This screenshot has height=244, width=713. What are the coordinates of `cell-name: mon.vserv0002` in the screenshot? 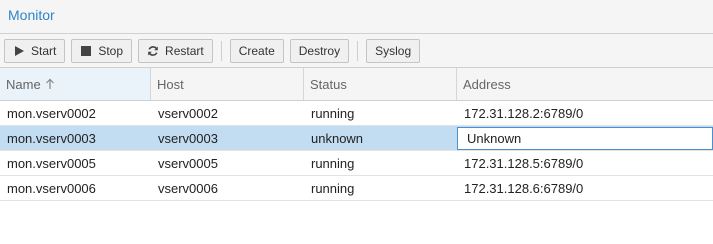 It's located at (51, 113).